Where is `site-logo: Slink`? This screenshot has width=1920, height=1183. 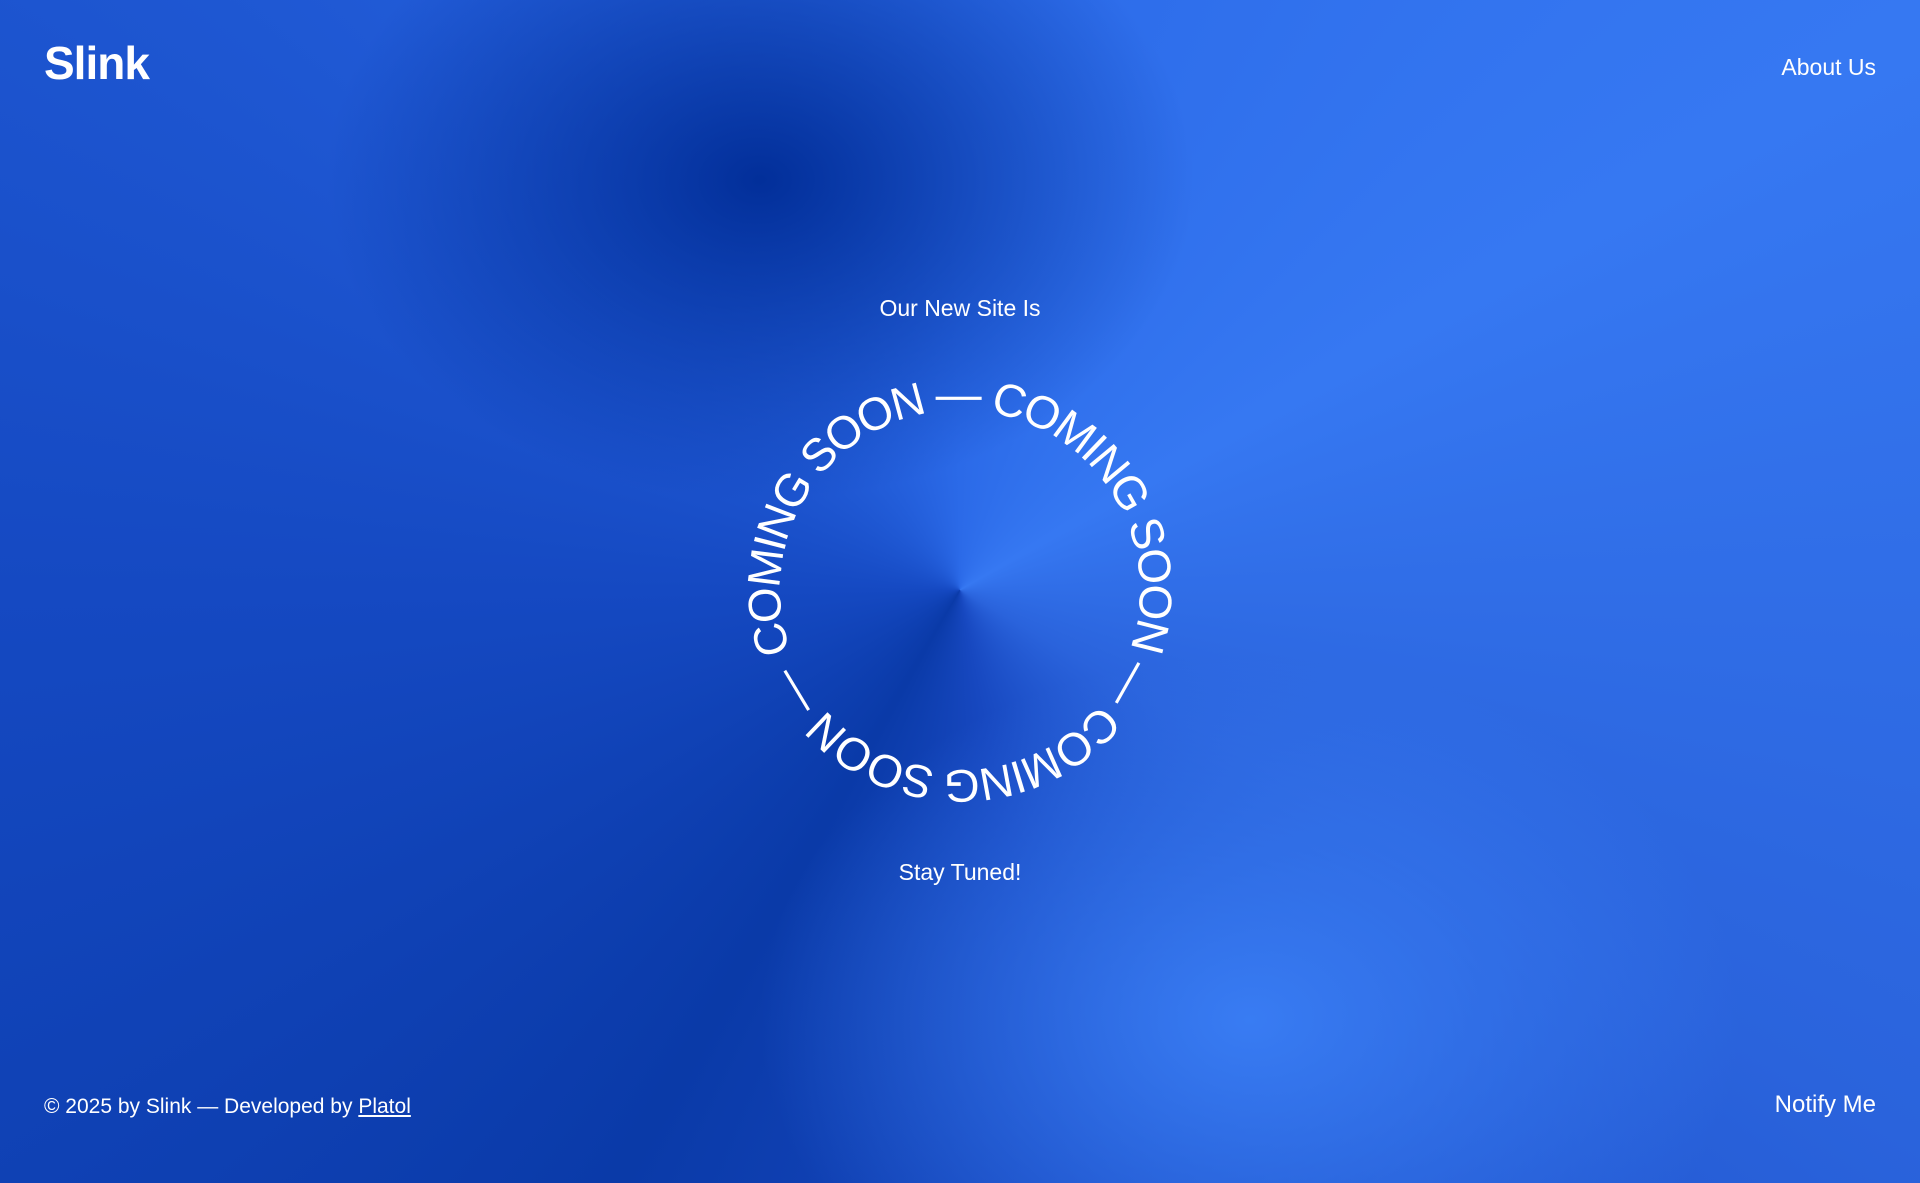
site-logo: Slink is located at coordinates (97, 63).